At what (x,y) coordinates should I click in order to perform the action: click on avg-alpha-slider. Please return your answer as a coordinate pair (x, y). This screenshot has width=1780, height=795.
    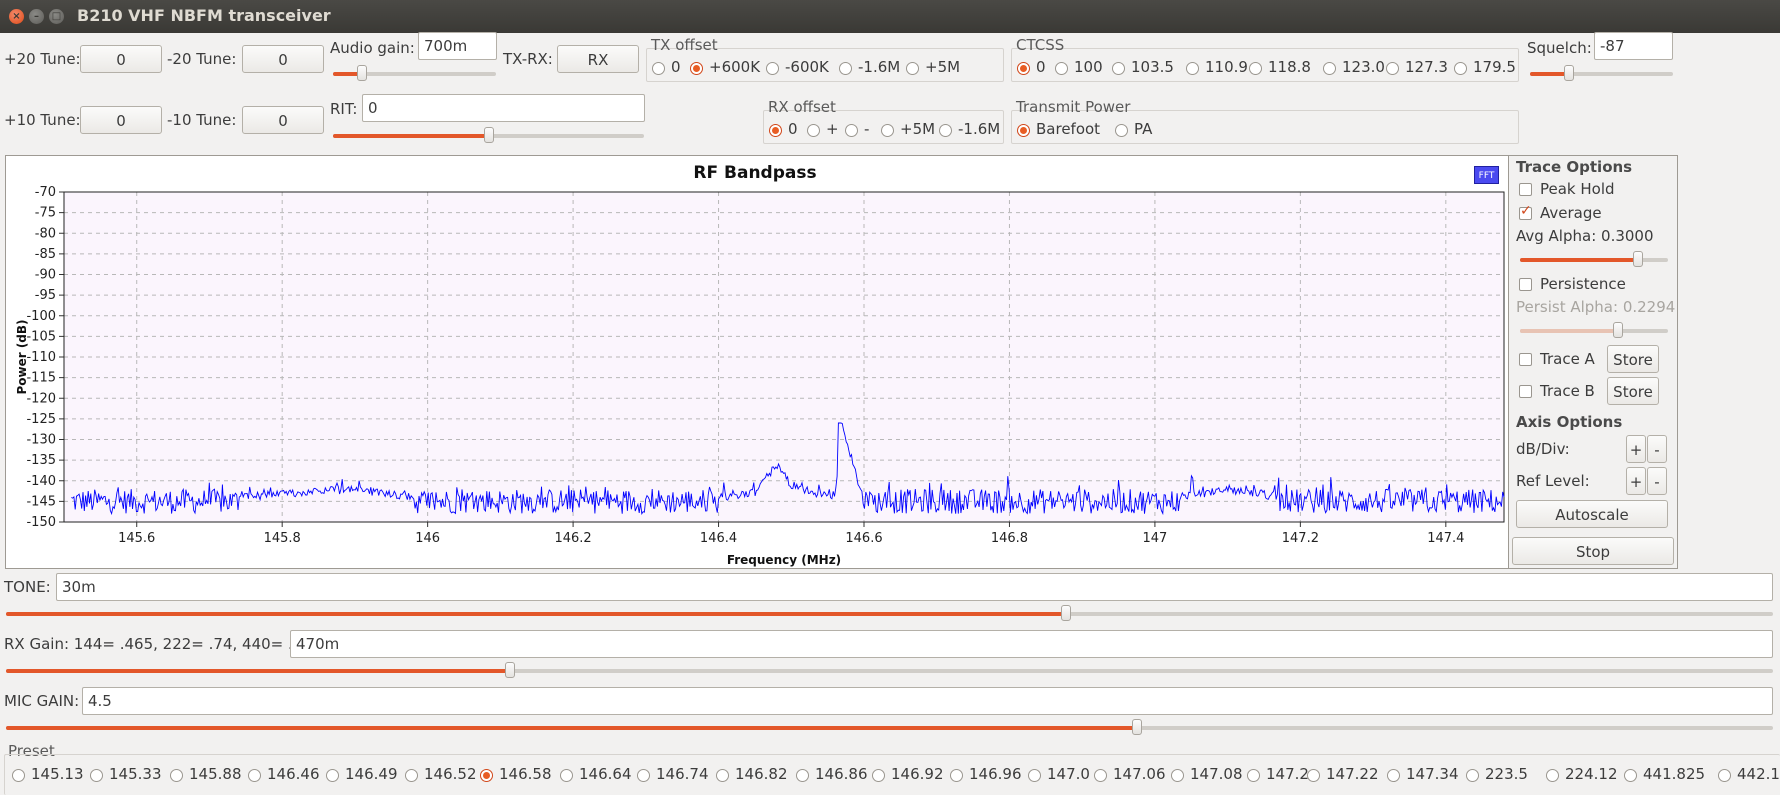
    Looking at the image, I should click on (1594, 259).